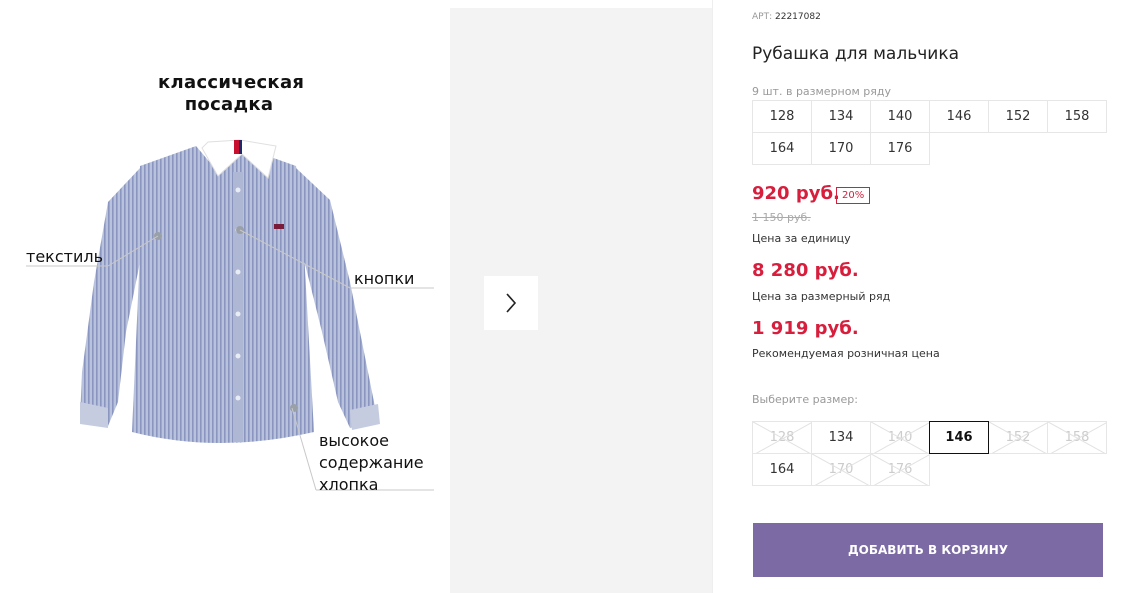  Describe the element at coordinates (64, 256) in the screenshot. I see `callout-textile: текстиль` at that location.